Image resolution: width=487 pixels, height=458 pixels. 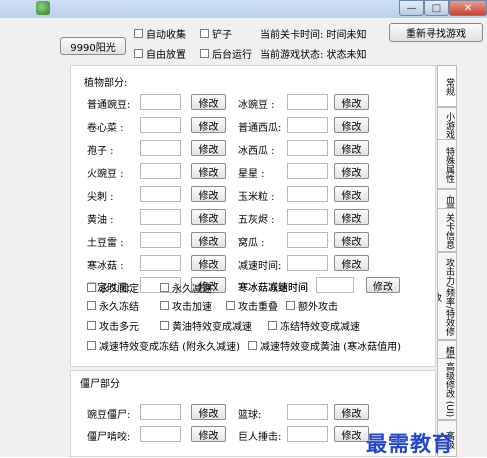 What do you see at coordinates (192, 307) in the screenshot?
I see `checkbox-label: 攻击加速` at bounding box center [192, 307].